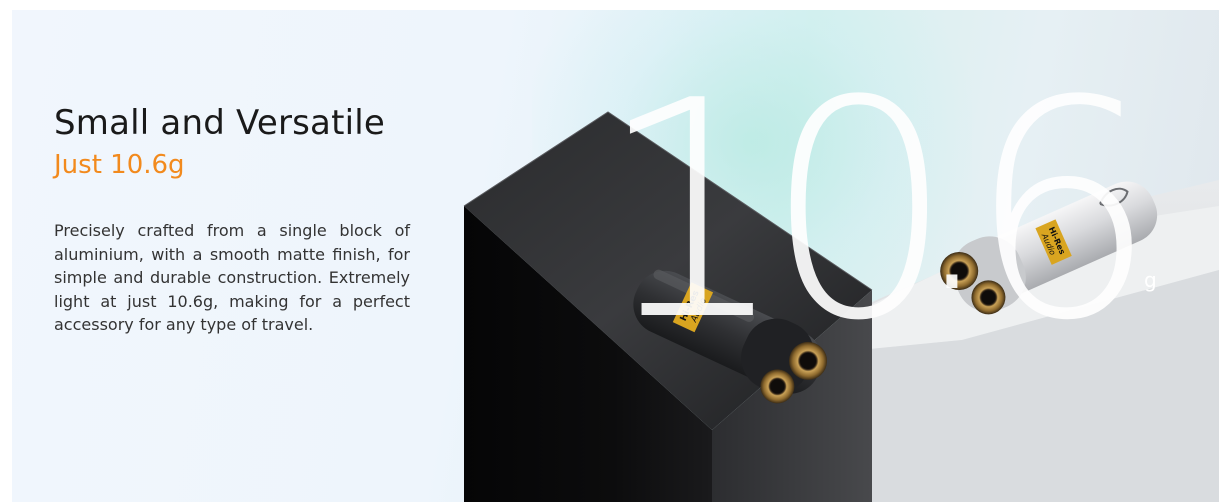 The width and height of the screenshot is (1219, 502). Describe the element at coordinates (692, 211) in the screenshot. I see `weight-digit-1: 1` at that location.